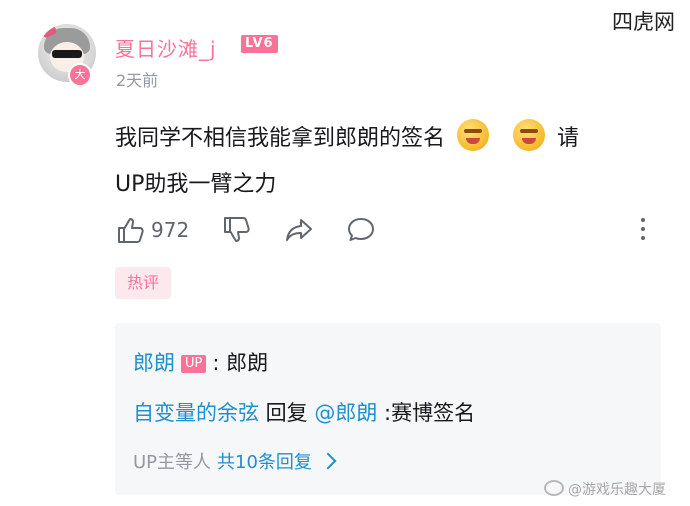 The height and width of the screenshot is (506, 690). Describe the element at coordinates (172, 462) in the screenshot. I see `reply-summary-prefix: UP主等人` at that location.